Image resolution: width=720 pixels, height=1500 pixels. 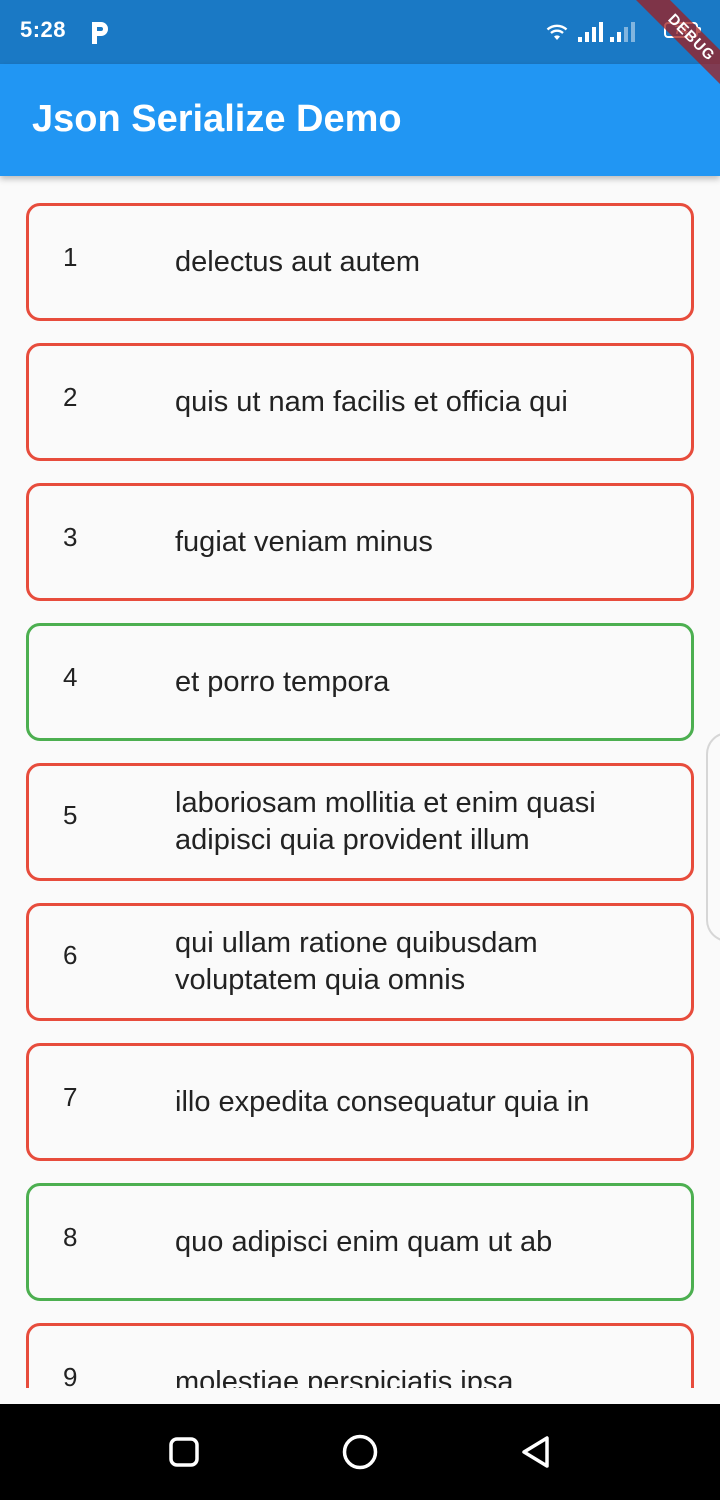 What do you see at coordinates (70, 1375) in the screenshot?
I see `todo-id: 9` at bounding box center [70, 1375].